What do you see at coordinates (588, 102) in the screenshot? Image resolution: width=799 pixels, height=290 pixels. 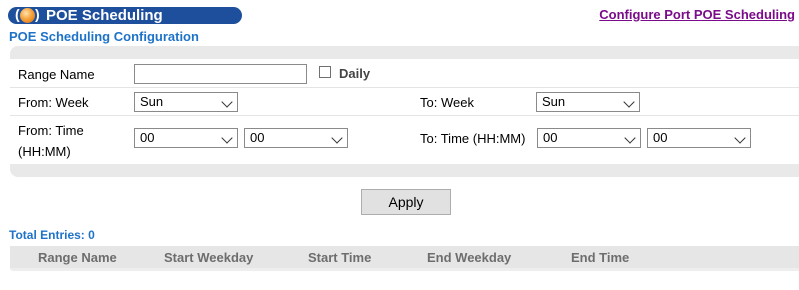 I see `to-week-select: Sun` at bounding box center [588, 102].